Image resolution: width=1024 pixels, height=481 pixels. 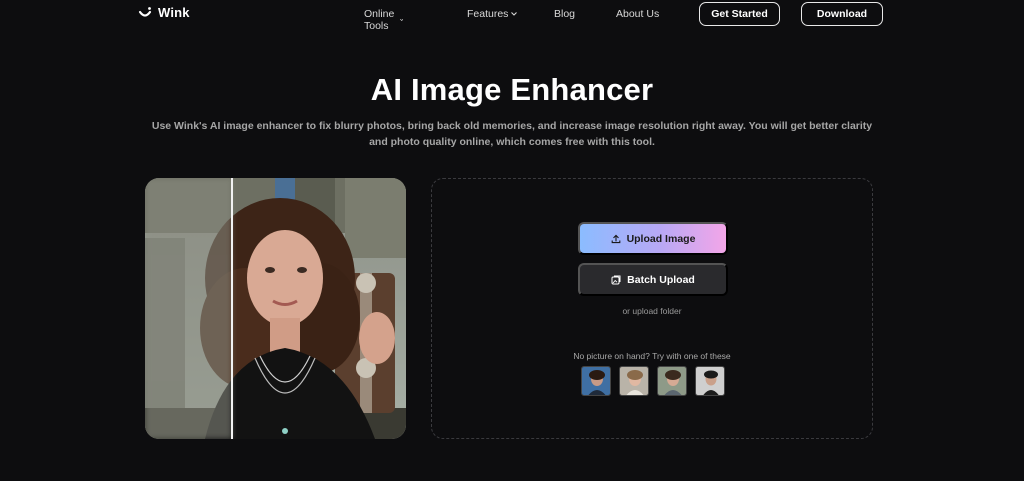 What do you see at coordinates (379, 20) in the screenshot?
I see `nav-online-tools-label: Online Tools` at bounding box center [379, 20].